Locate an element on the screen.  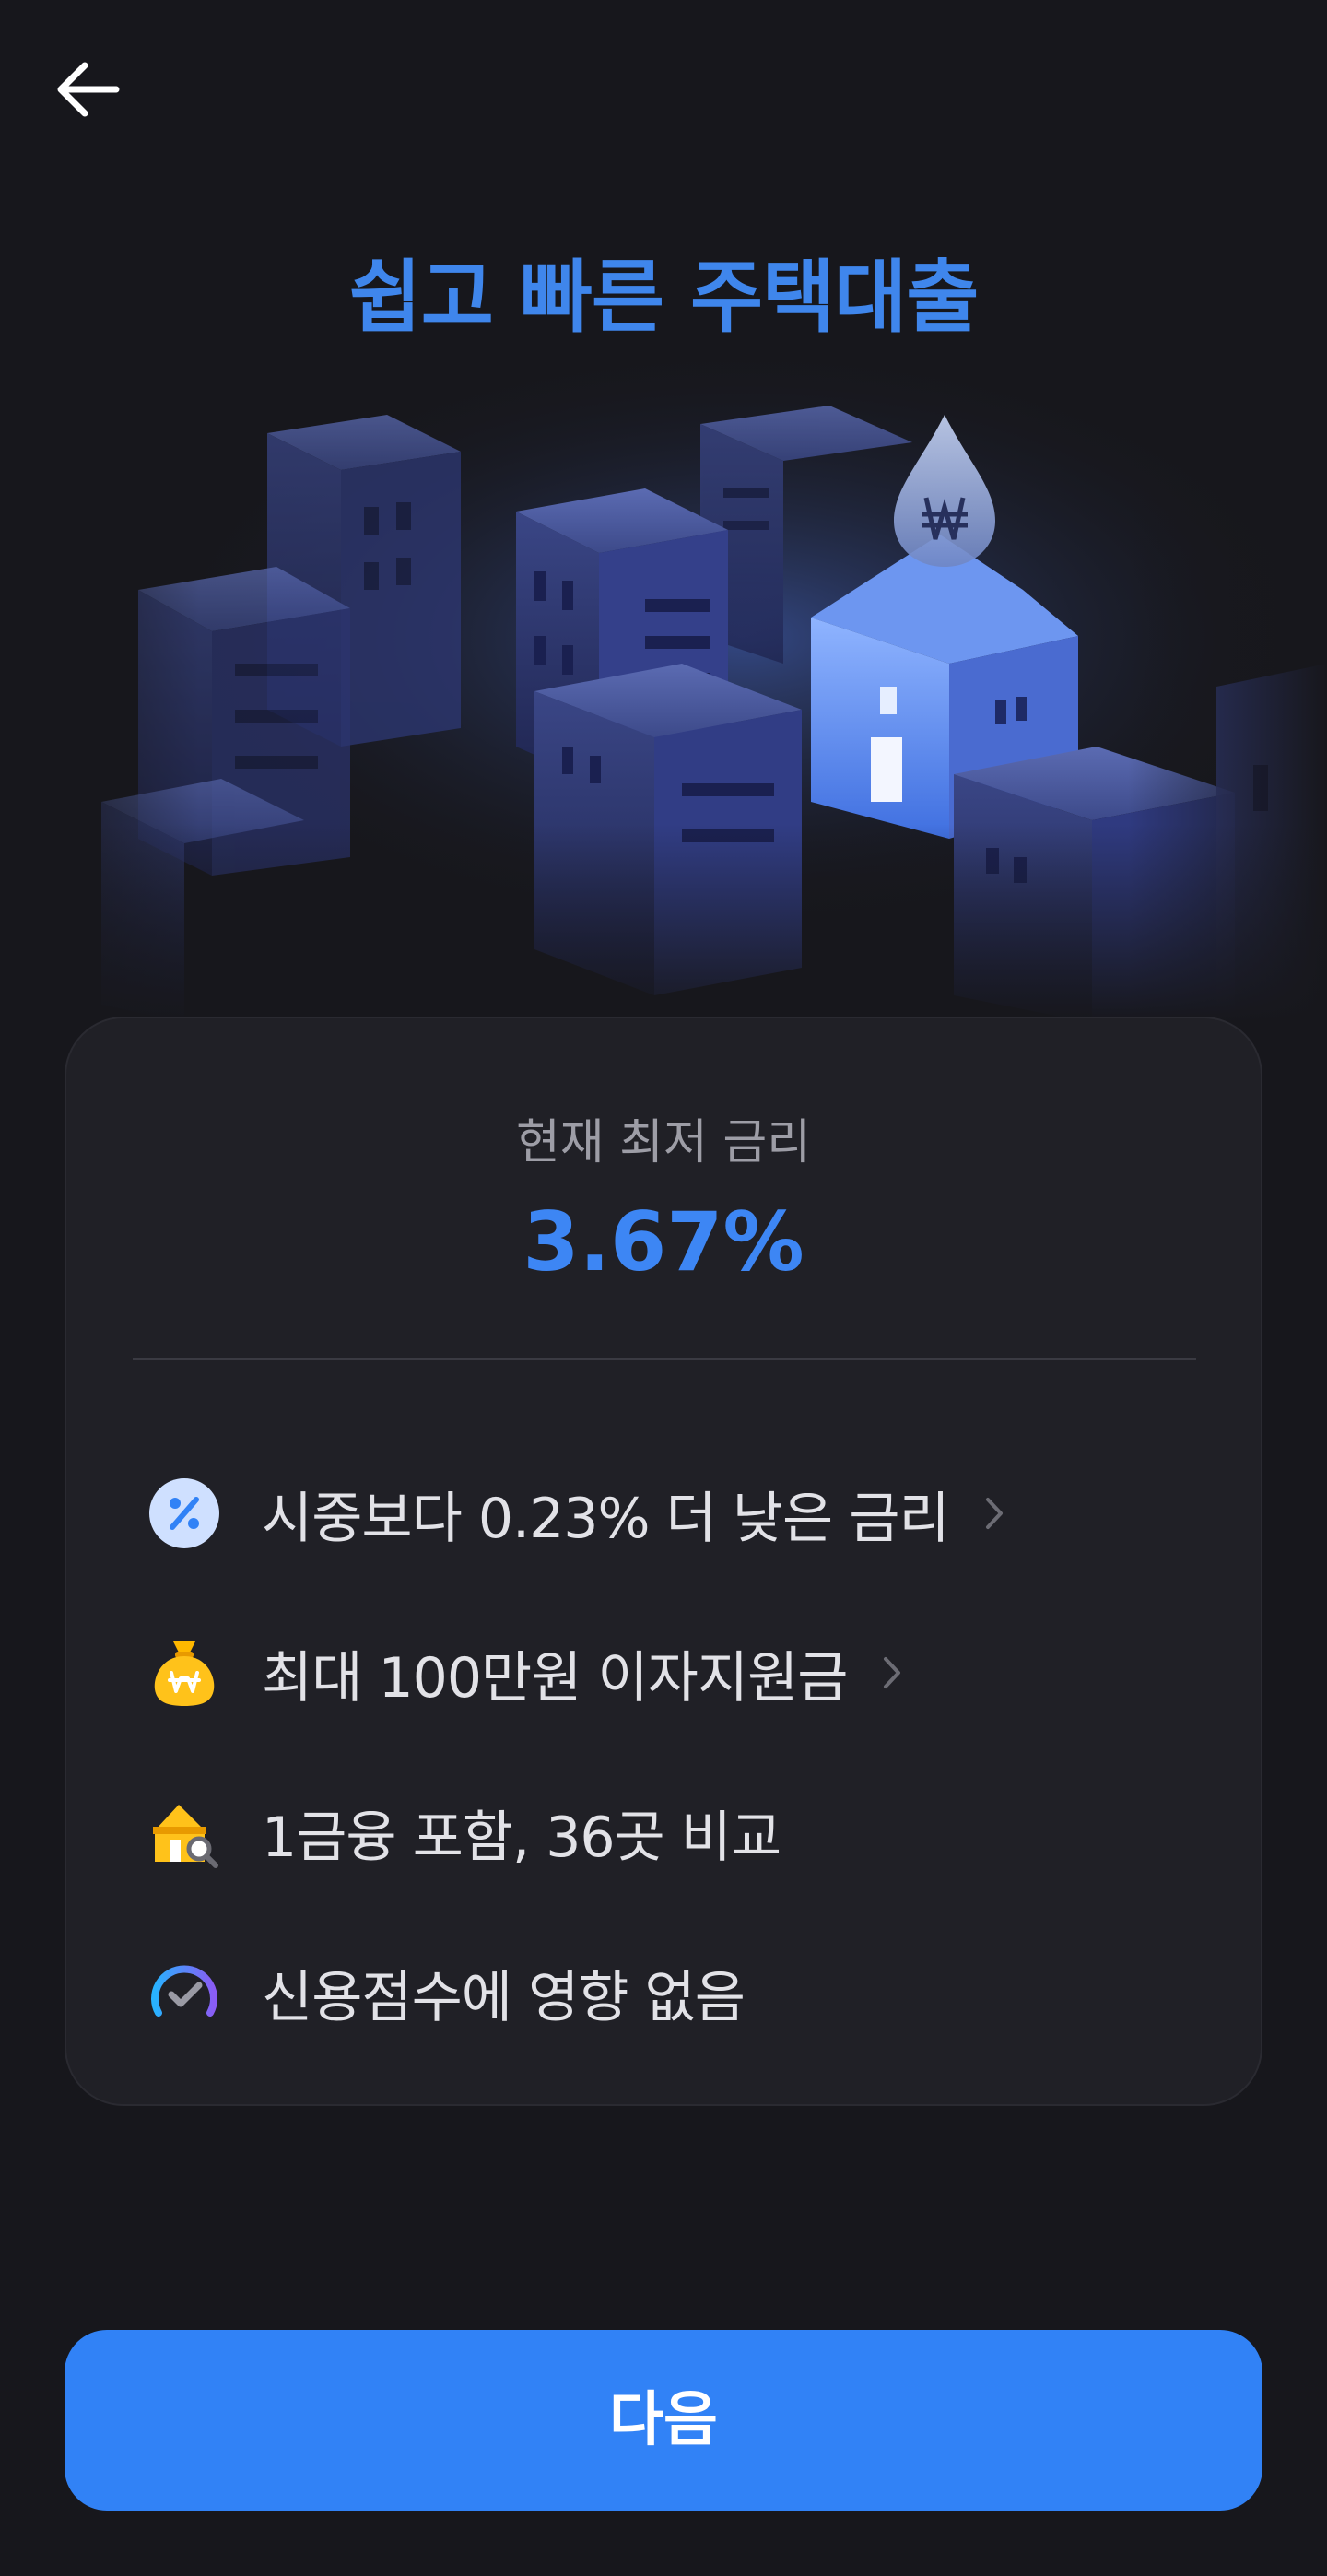
money-bag-icon is located at coordinates (184, 1674).